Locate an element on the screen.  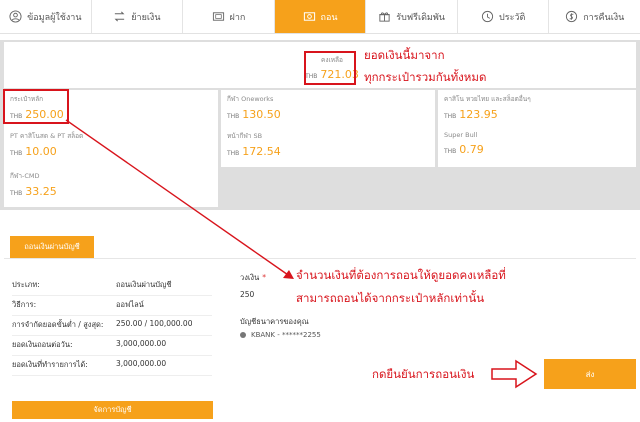
wallet-name: กีฬา-CMD is located at coordinates (25, 176).